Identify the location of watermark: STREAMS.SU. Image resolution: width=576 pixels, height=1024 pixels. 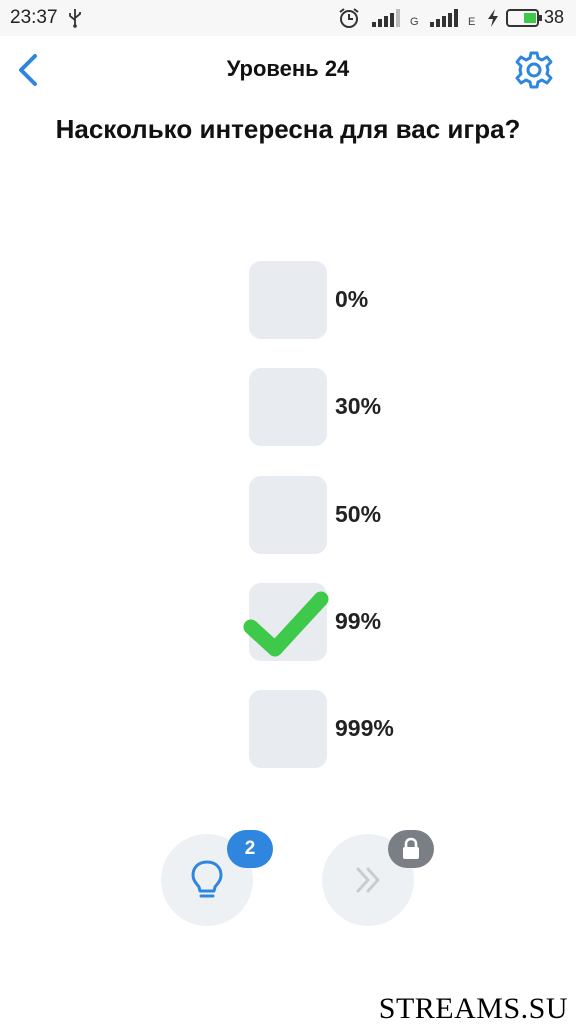
(473, 1008).